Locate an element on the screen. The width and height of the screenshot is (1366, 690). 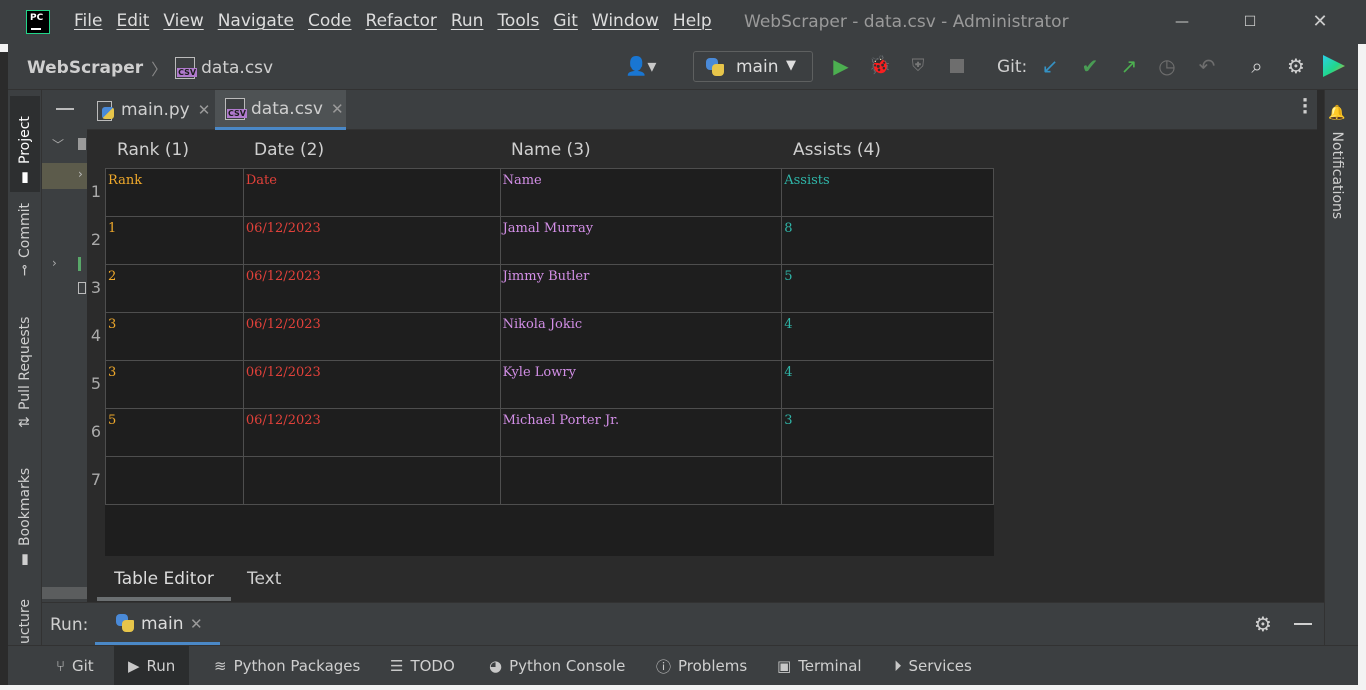
run-tab-main: main ✕ is located at coordinates (157, 624).